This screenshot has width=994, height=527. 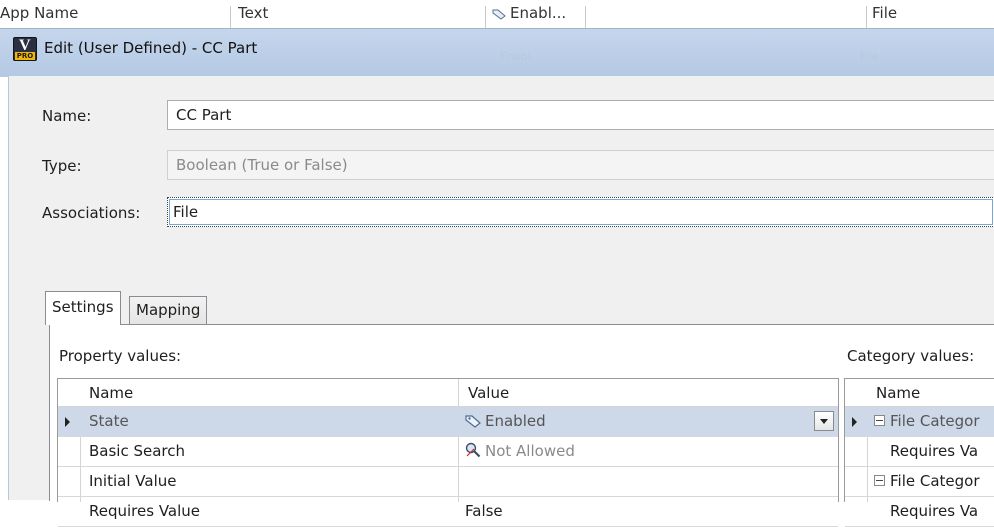 I want to click on bg-column-app-name: App Name, so click(x=39, y=13).